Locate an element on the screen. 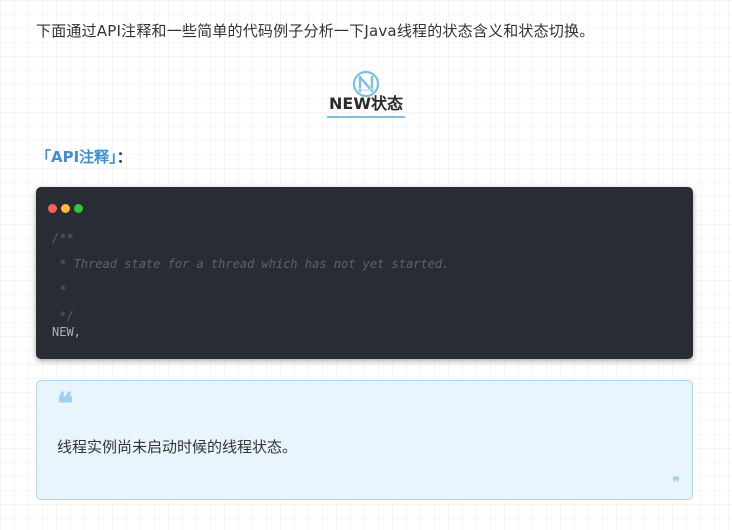  api-annotation-colon: ： is located at coordinates (124, 157).